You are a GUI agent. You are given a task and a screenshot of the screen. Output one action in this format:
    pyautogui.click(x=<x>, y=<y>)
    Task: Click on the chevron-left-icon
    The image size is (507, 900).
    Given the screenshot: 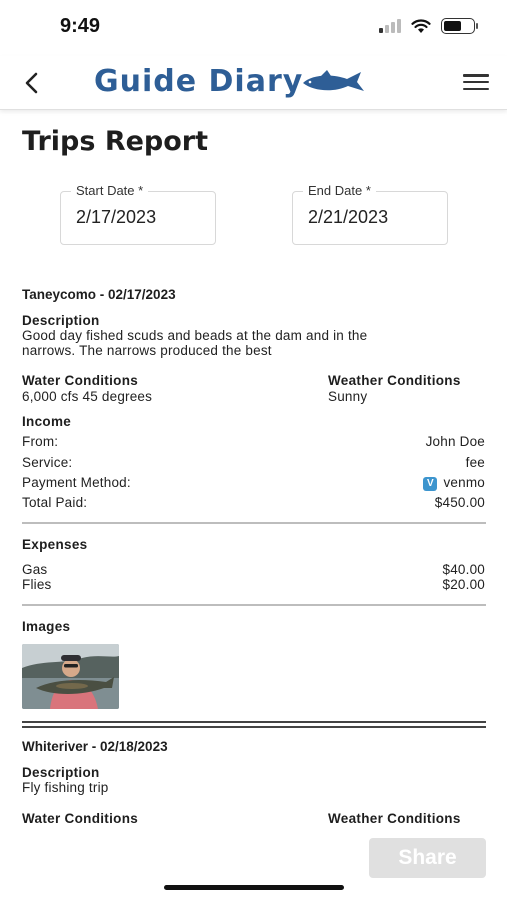 What is the action you would take?
    pyautogui.click(x=31, y=83)
    